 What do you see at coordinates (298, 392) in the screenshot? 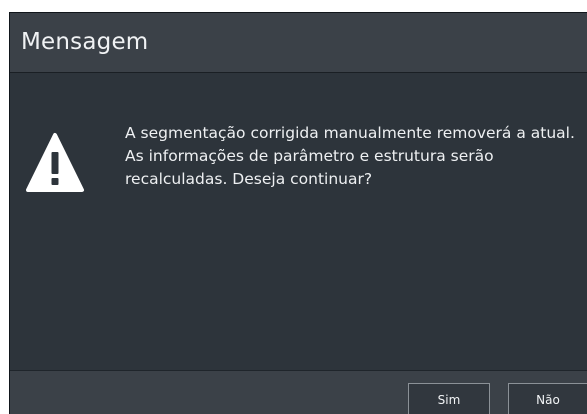
I see `dialog-footer: Sim Não` at bounding box center [298, 392].